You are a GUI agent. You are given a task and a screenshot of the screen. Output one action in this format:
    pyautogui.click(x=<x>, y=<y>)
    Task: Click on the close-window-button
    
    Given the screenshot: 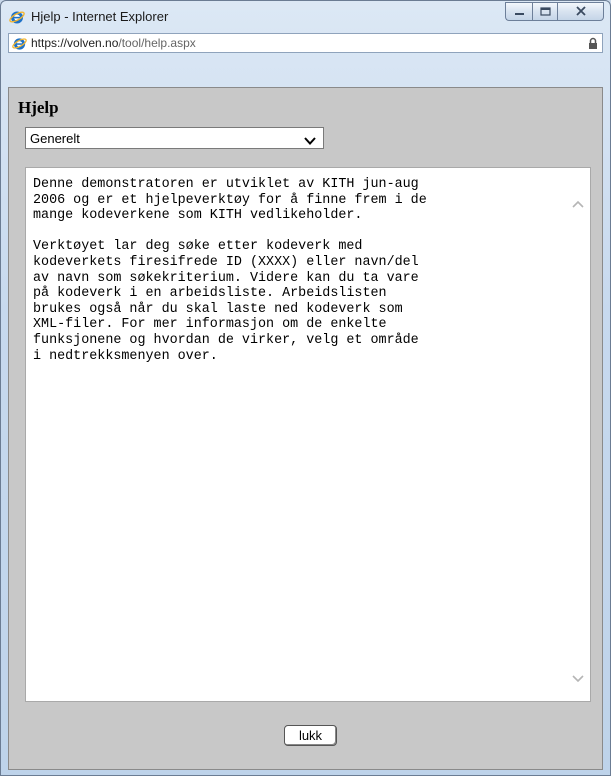 What is the action you would take?
    pyautogui.click(x=581, y=11)
    